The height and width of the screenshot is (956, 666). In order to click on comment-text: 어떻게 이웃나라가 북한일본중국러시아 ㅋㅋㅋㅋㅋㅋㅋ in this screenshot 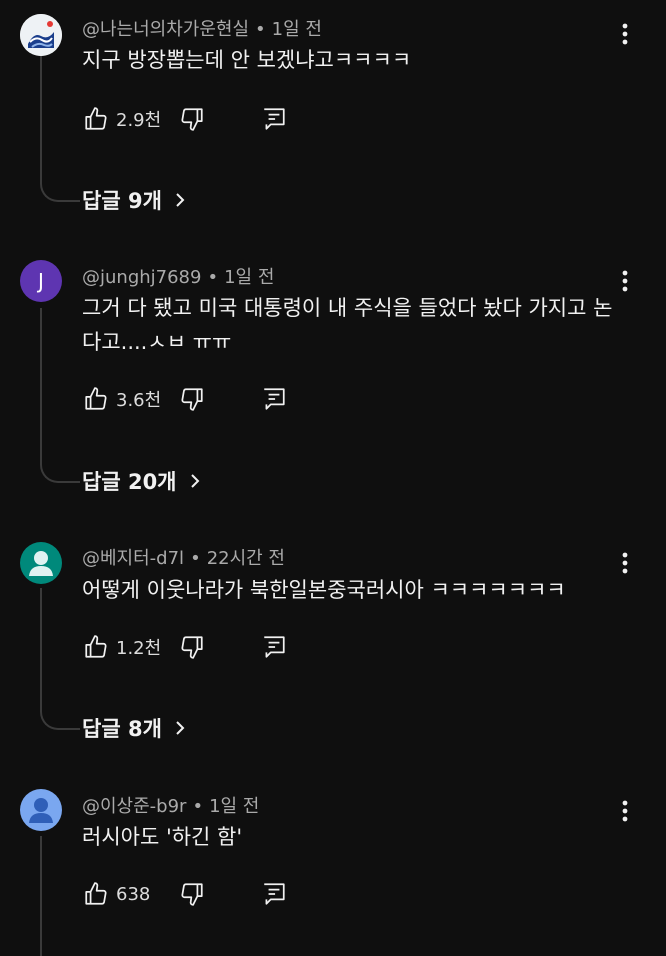, I will do `click(324, 590)`.